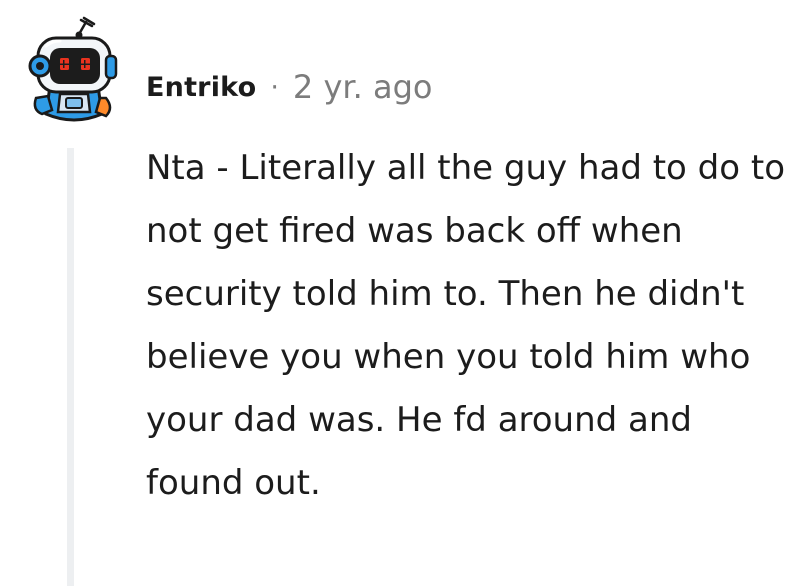 Image resolution: width=806 pixels, height=586 pixels. I want to click on thread-collapse-line, so click(70, 367).